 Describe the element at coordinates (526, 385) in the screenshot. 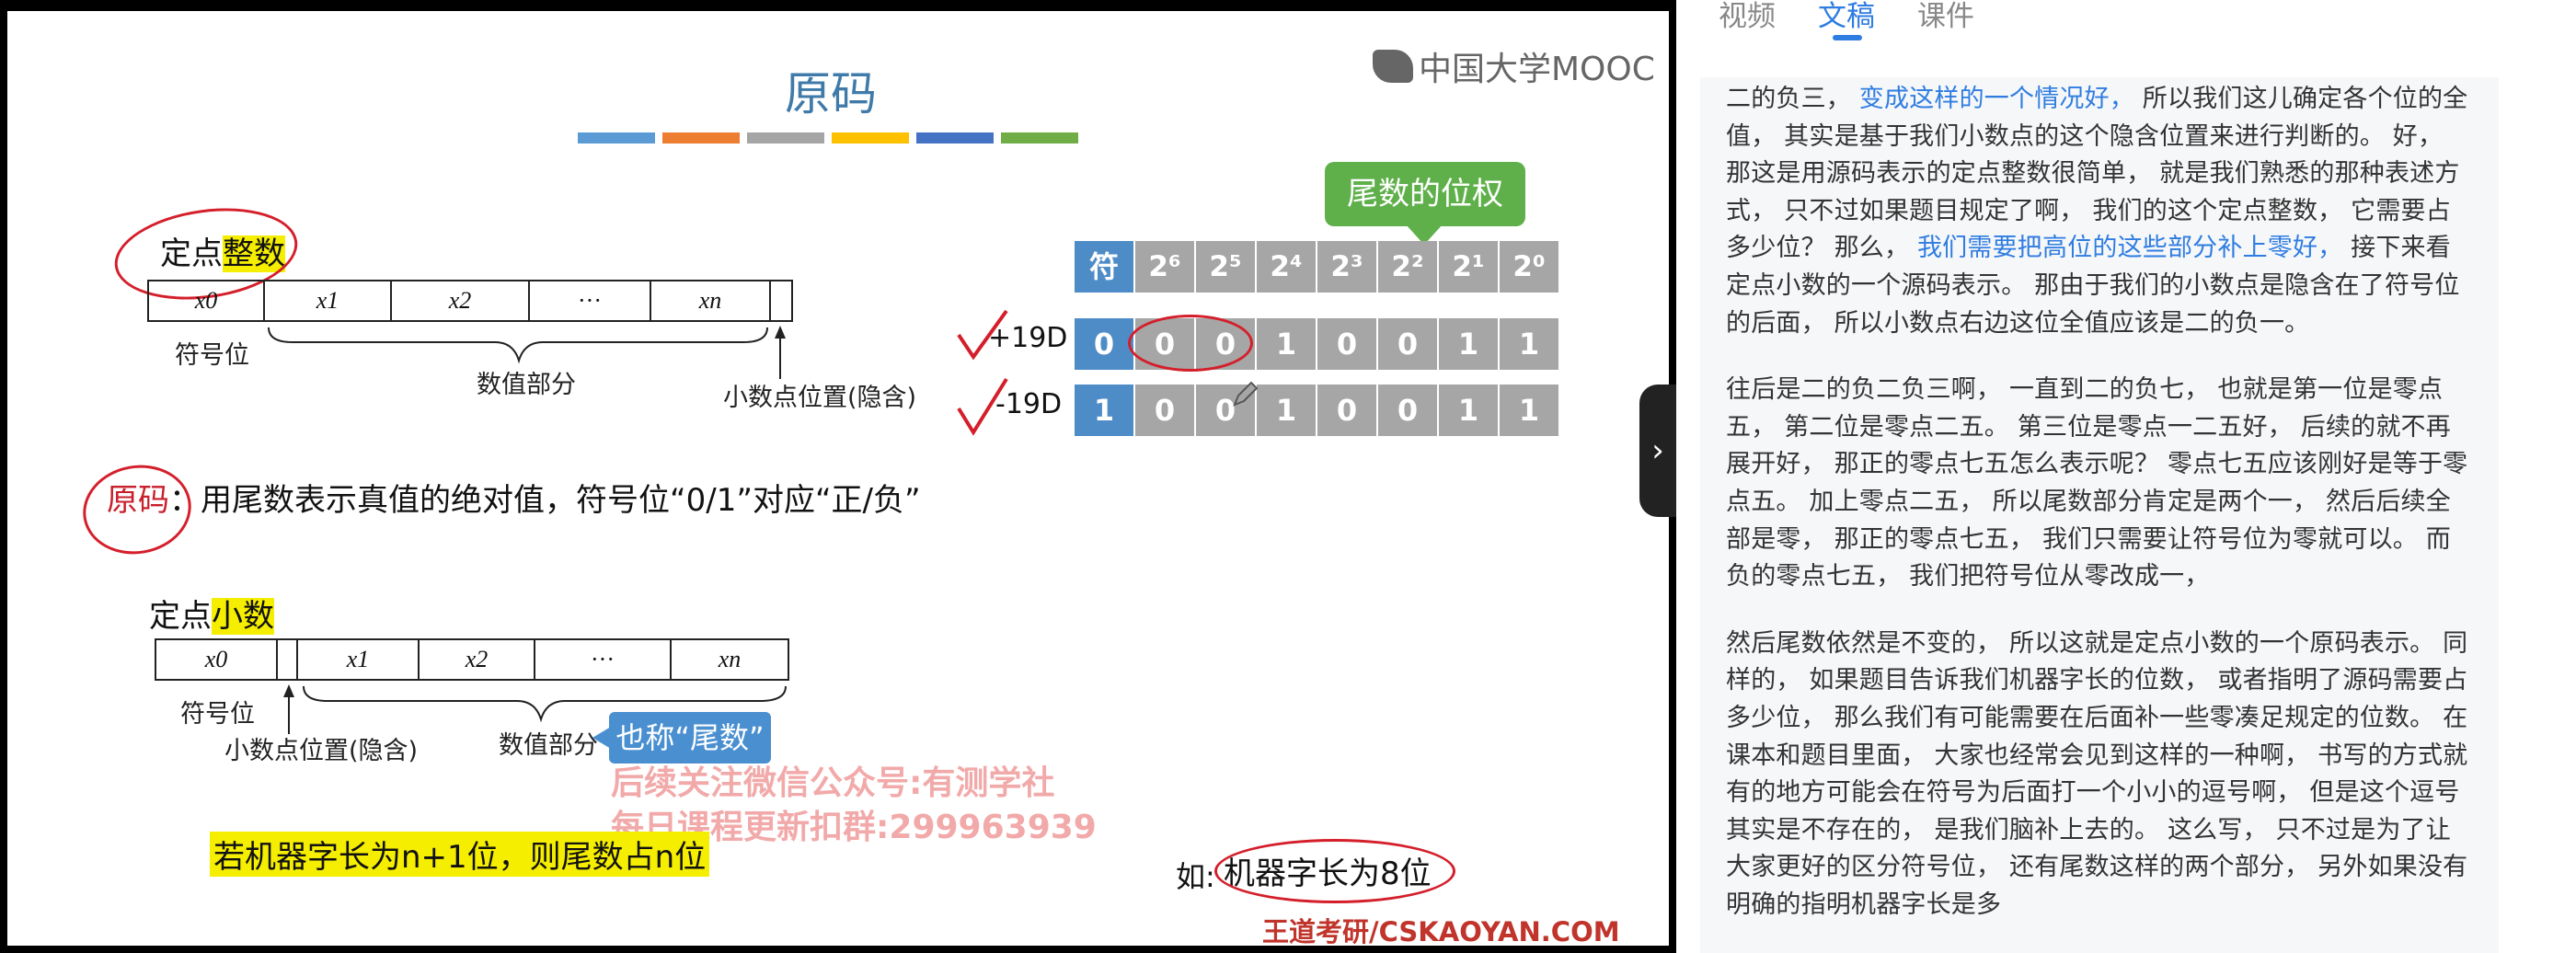

I see `int-value-label: 数值部分` at that location.